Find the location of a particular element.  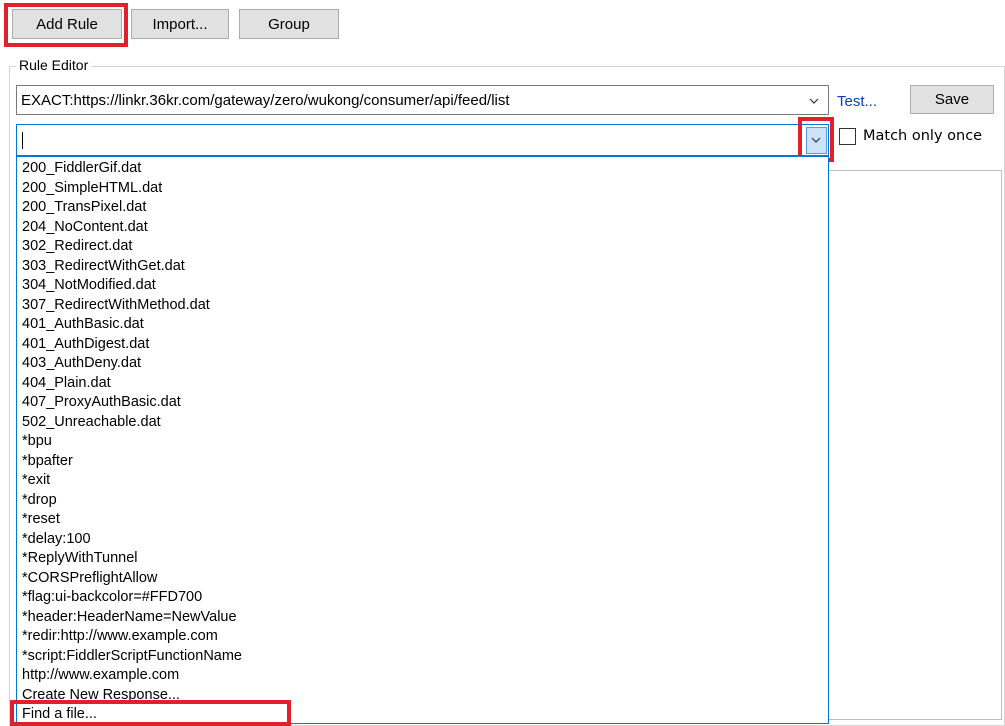

list-item: 200_FiddlerGif.dat is located at coordinates (422, 169).